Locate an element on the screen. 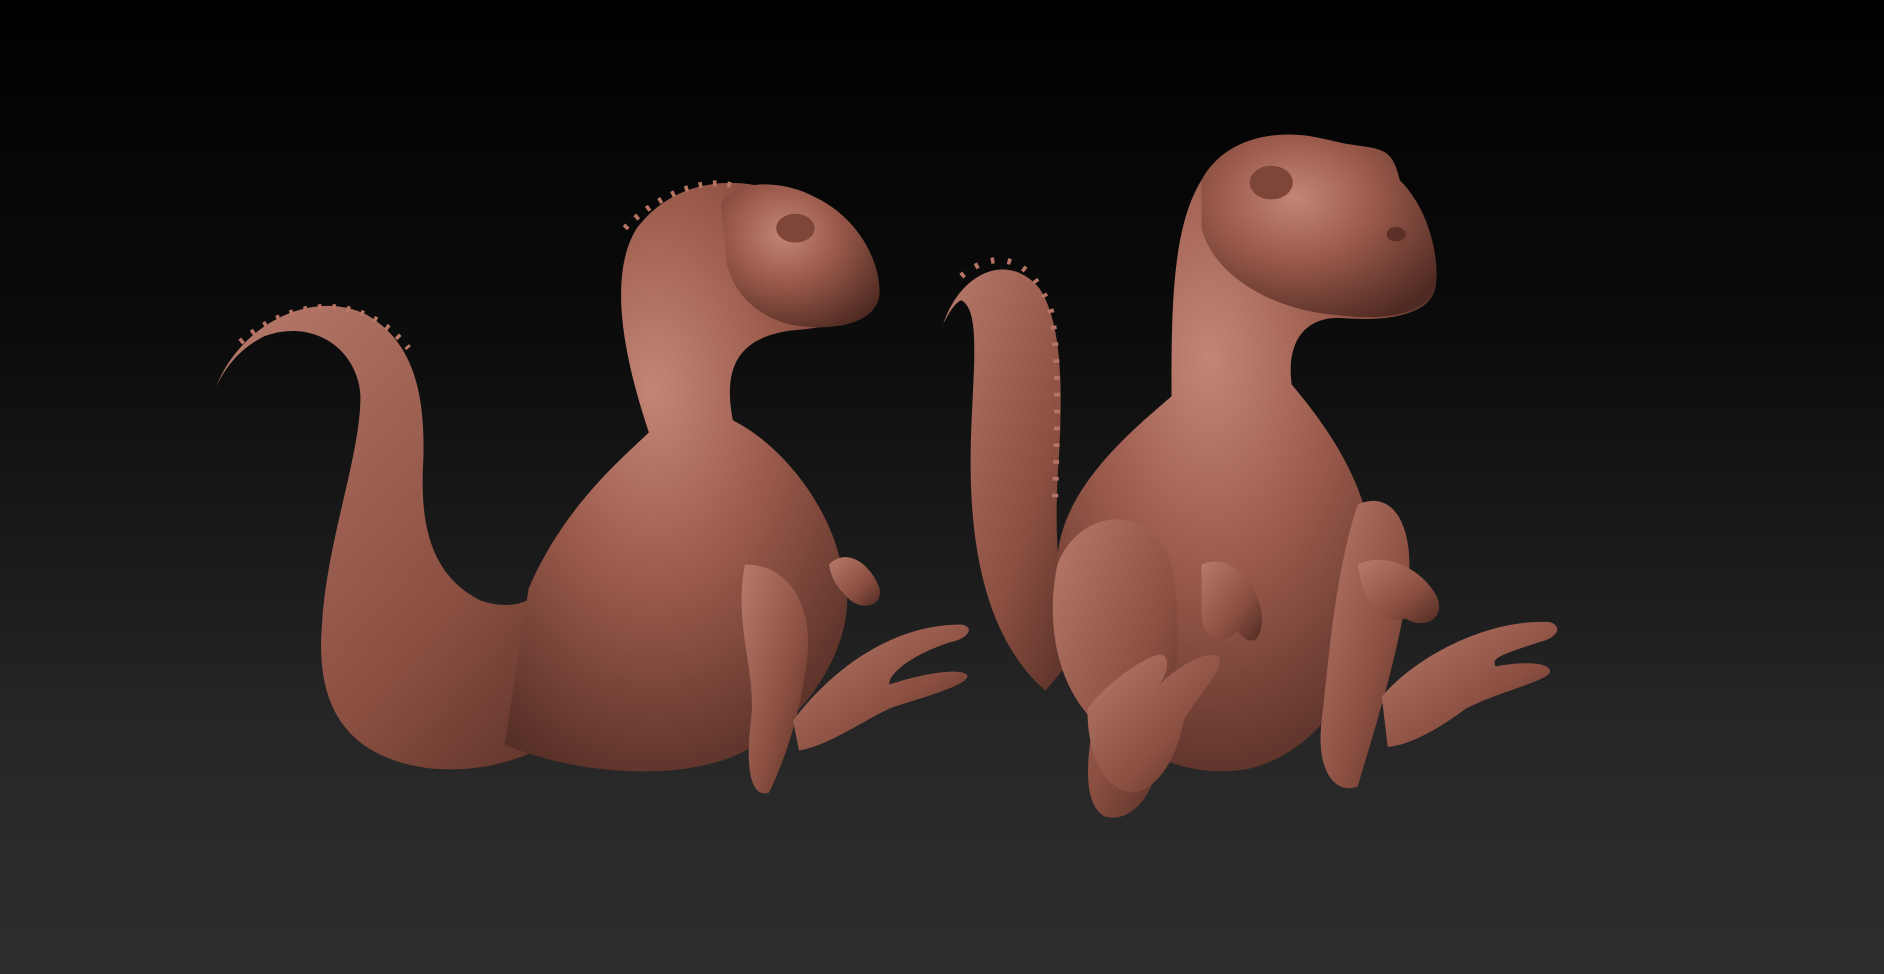 The height and width of the screenshot is (974, 1884). dino-right-eye is located at coordinates (1271, 182).